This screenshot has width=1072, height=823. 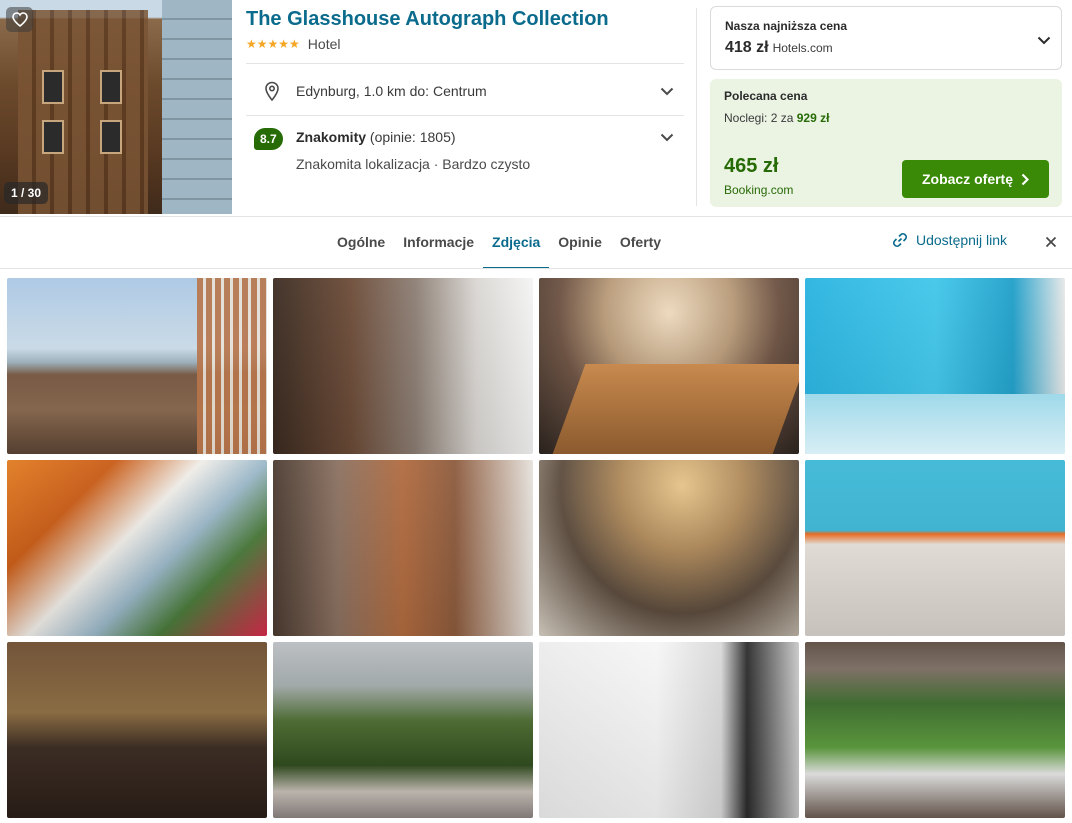 What do you see at coordinates (766, 96) in the screenshot?
I see `recommended-label: Polecana cena` at bounding box center [766, 96].